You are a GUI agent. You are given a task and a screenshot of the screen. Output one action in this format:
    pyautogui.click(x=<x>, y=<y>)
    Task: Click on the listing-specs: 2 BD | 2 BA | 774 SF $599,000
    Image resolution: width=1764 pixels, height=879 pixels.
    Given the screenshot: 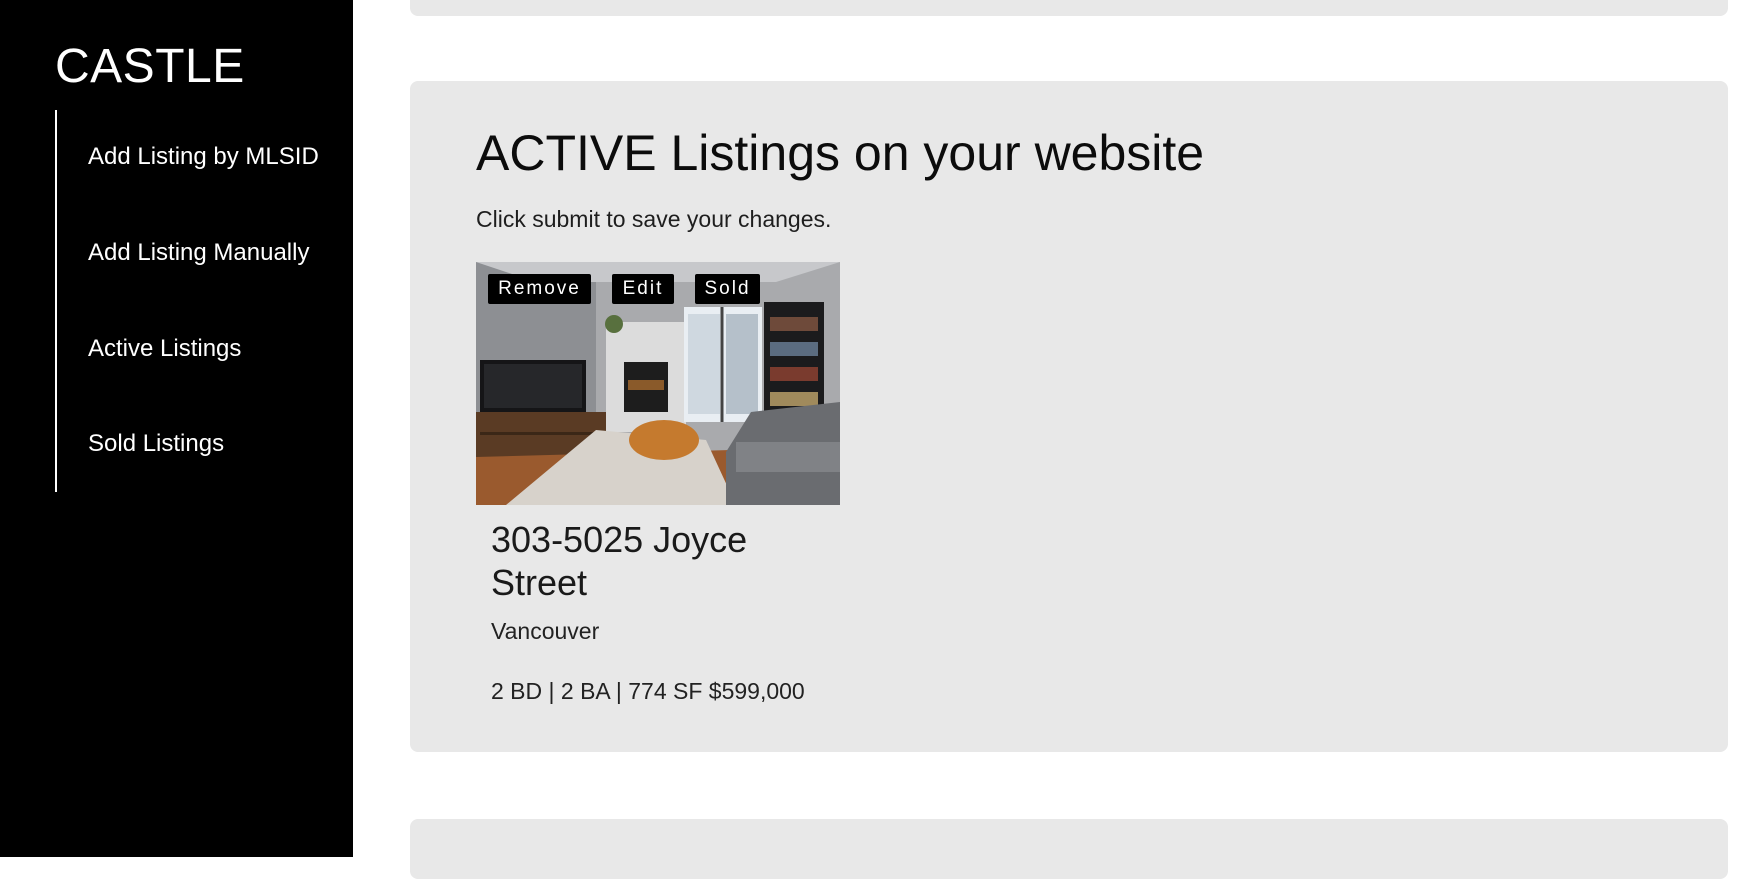 What is the action you would take?
    pyautogui.click(x=648, y=691)
    